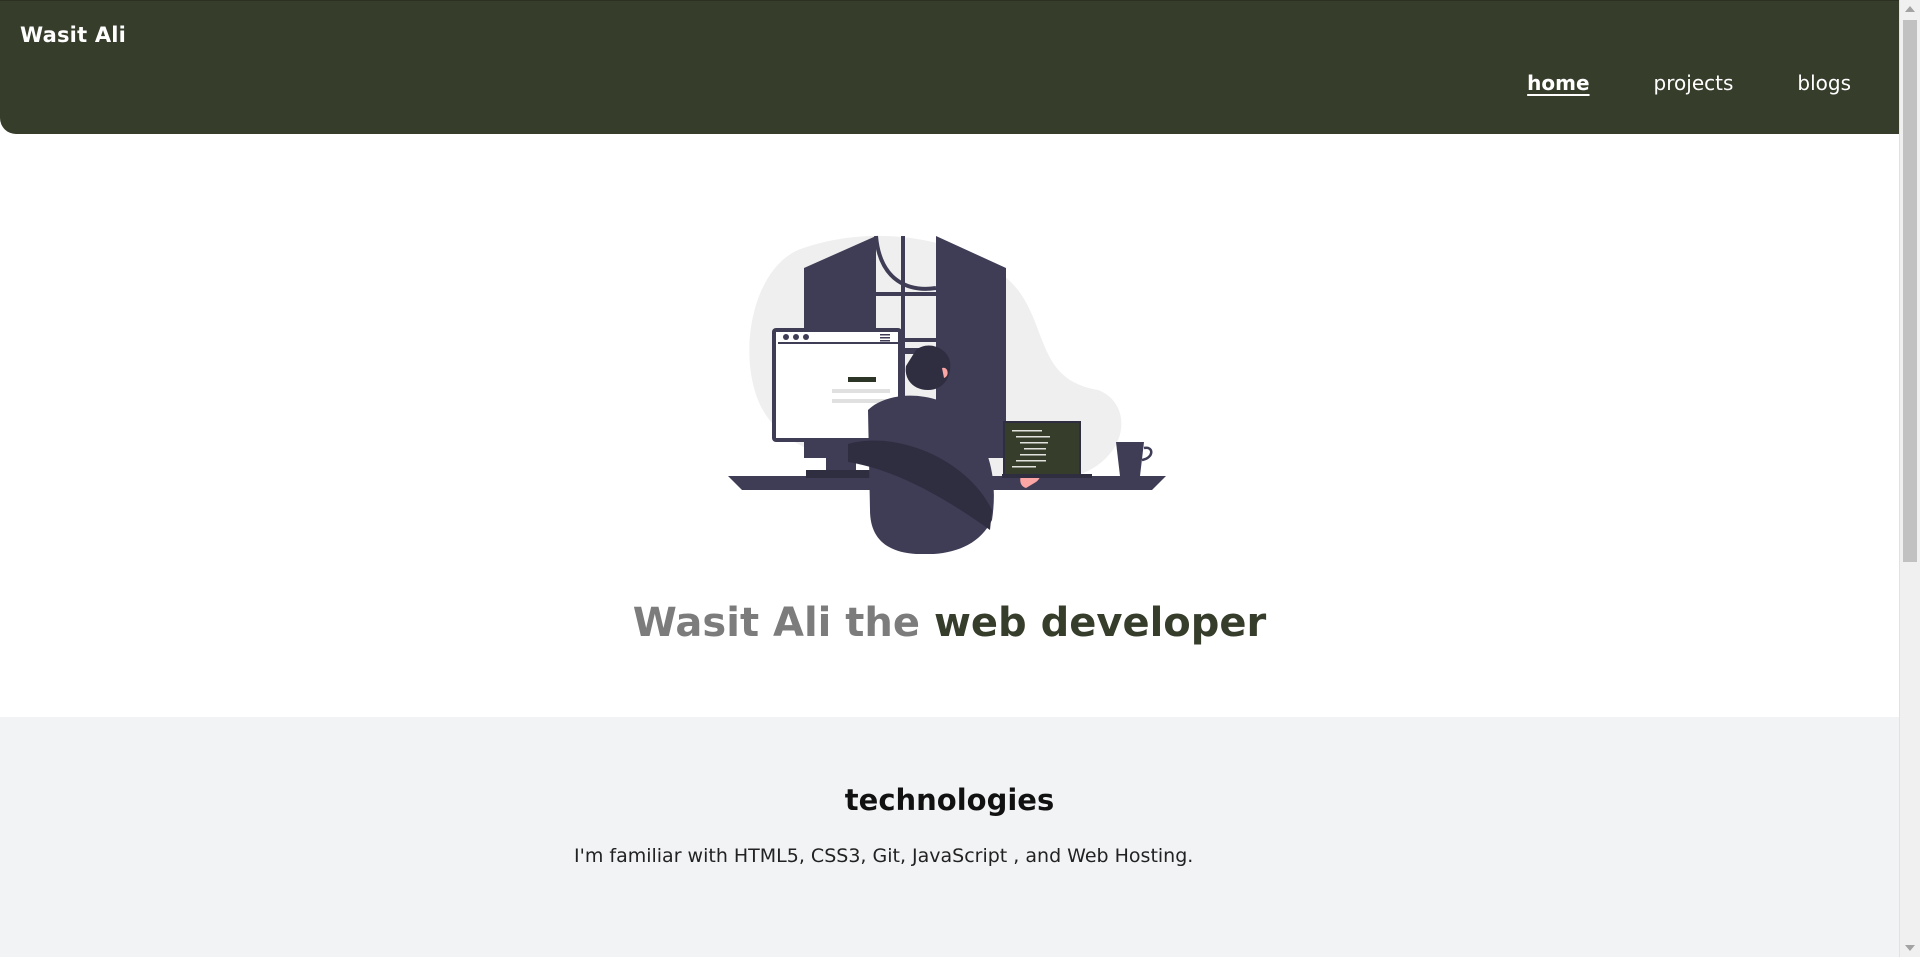 The image size is (1920, 957). I want to click on browser-bar-line, so click(838, 343).